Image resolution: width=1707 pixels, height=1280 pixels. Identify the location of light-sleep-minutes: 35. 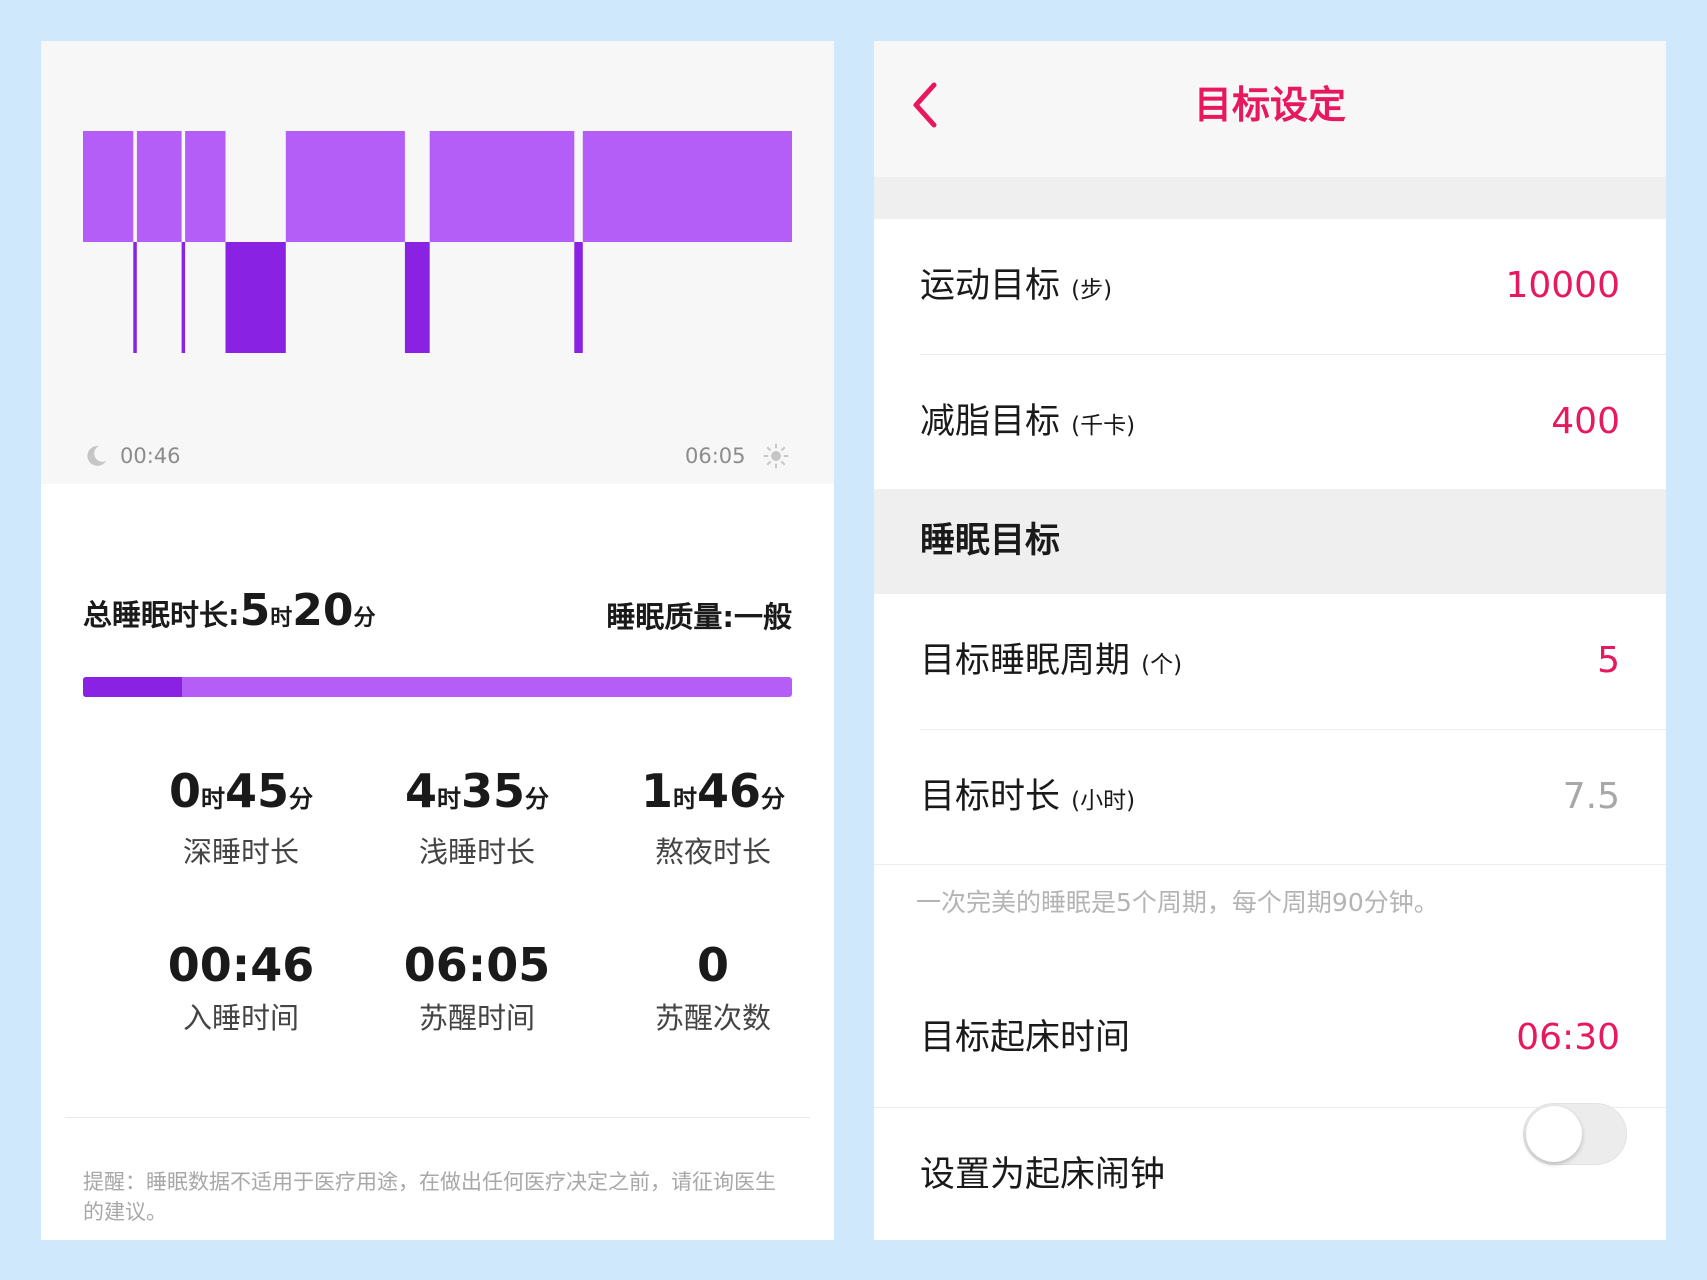
(493, 791).